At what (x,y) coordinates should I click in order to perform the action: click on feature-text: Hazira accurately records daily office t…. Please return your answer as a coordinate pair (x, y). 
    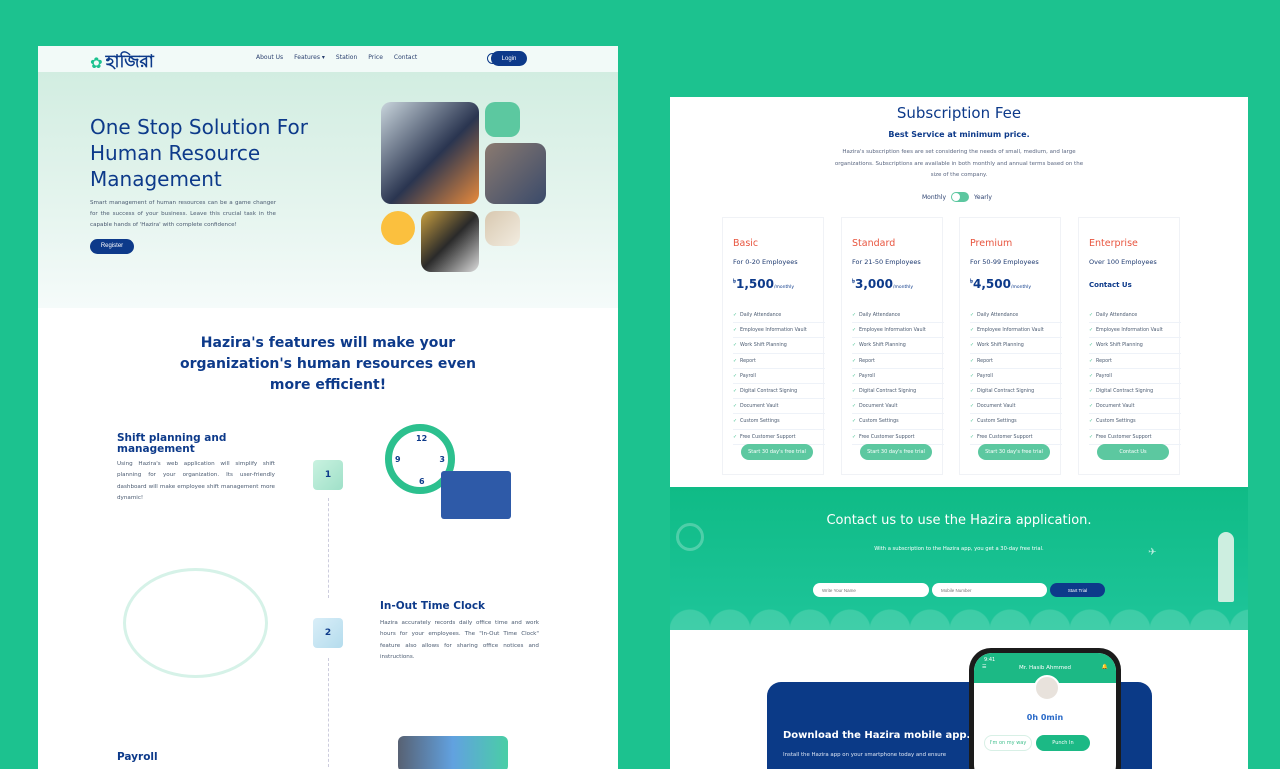
    Looking at the image, I should click on (459, 640).